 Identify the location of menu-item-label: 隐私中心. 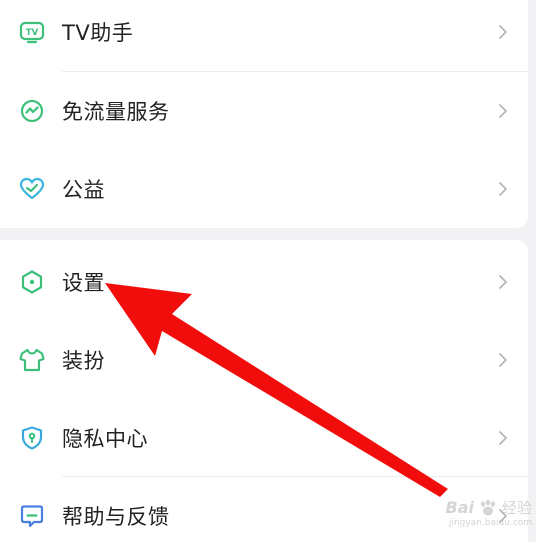
(105, 439).